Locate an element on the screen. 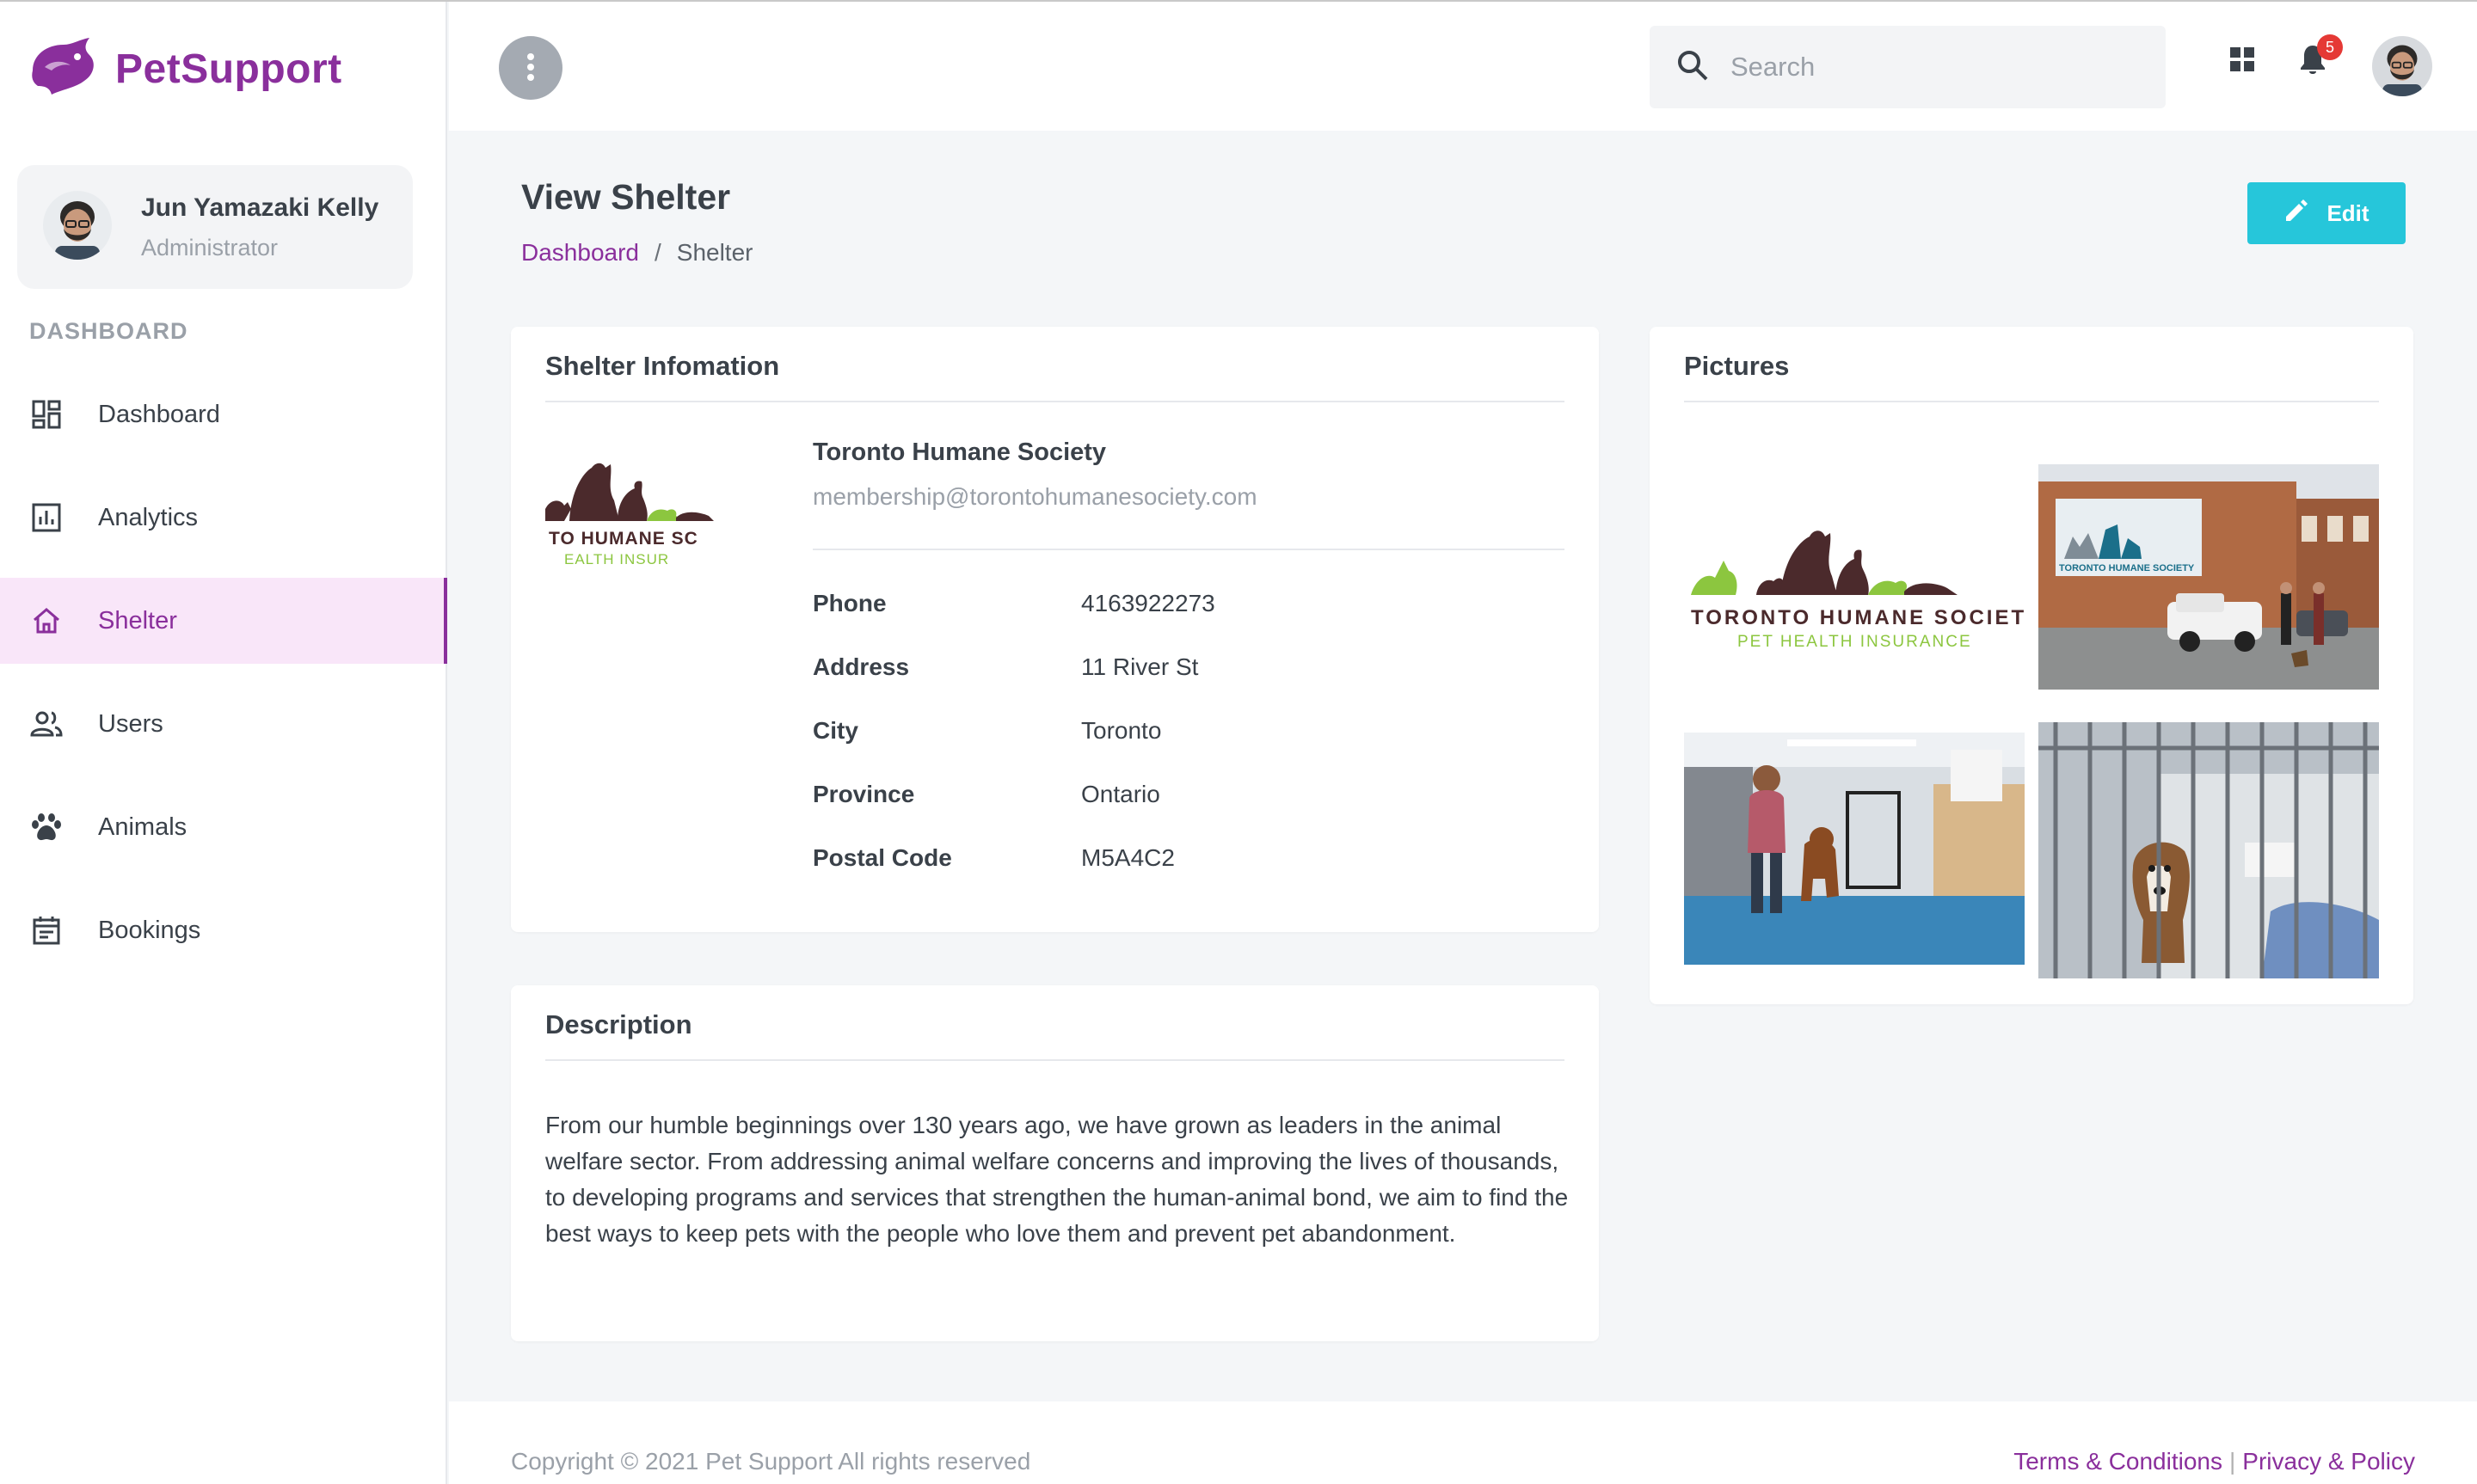 Image resolution: width=2477 pixels, height=1484 pixels. notifications-button: 5 is located at coordinates (2320, 57).